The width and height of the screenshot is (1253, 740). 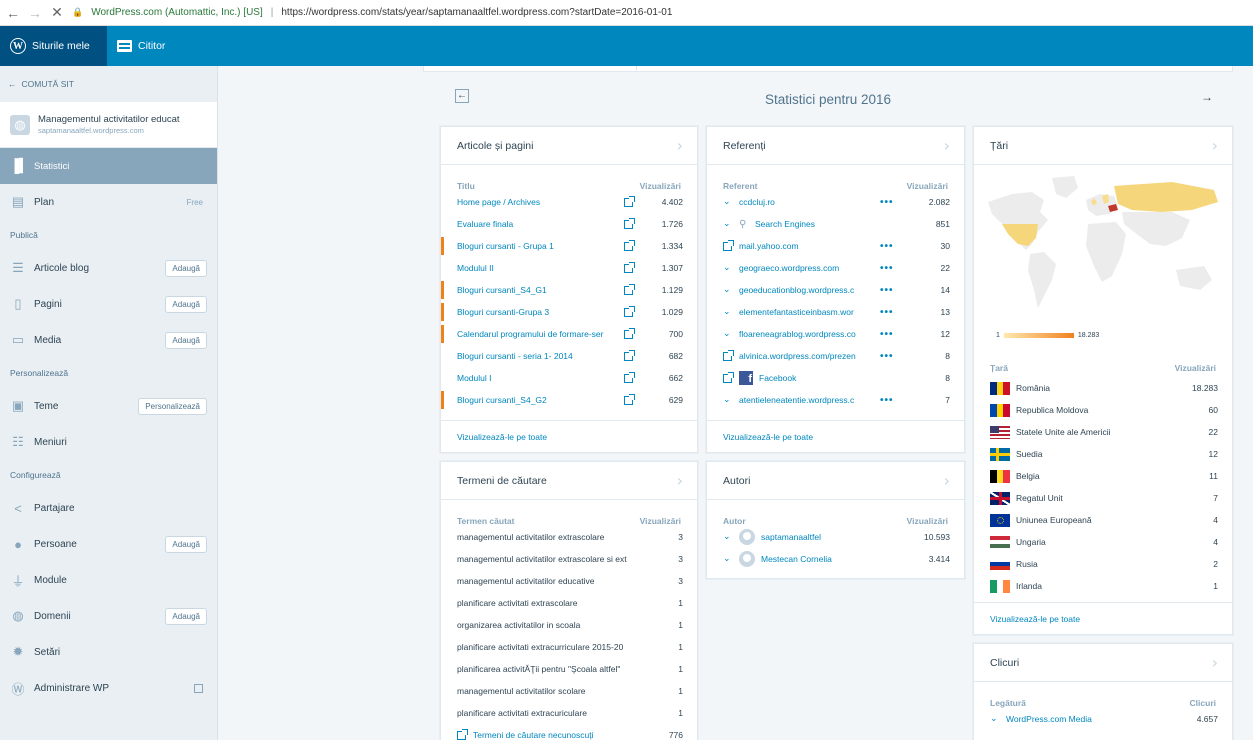 What do you see at coordinates (835, 481) in the screenshot?
I see `card-header: Autori ›` at bounding box center [835, 481].